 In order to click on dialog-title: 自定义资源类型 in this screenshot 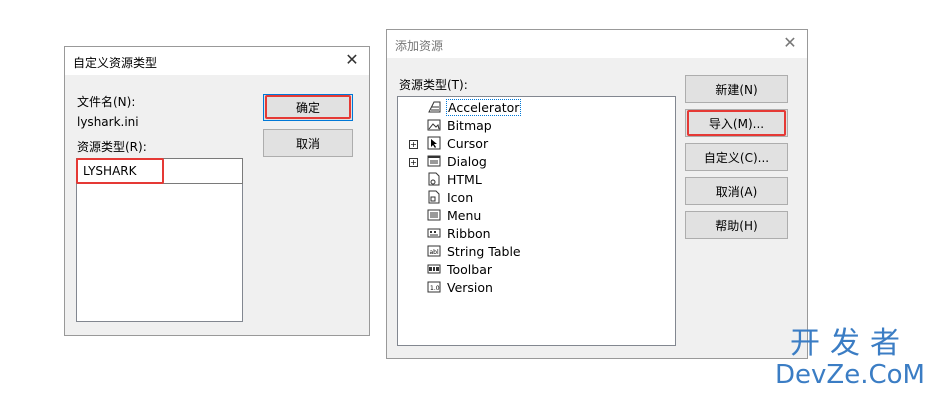, I will do `click(115, 63)`.